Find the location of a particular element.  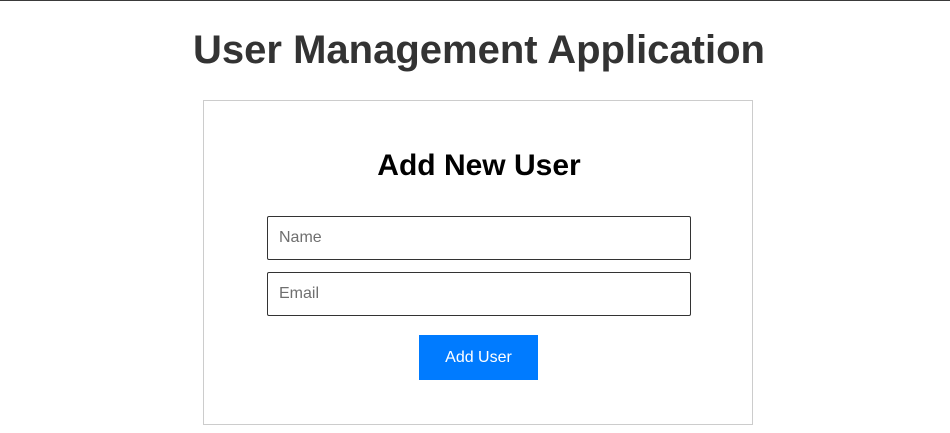

form-title: Add New User is located at coordinates (479, 165).